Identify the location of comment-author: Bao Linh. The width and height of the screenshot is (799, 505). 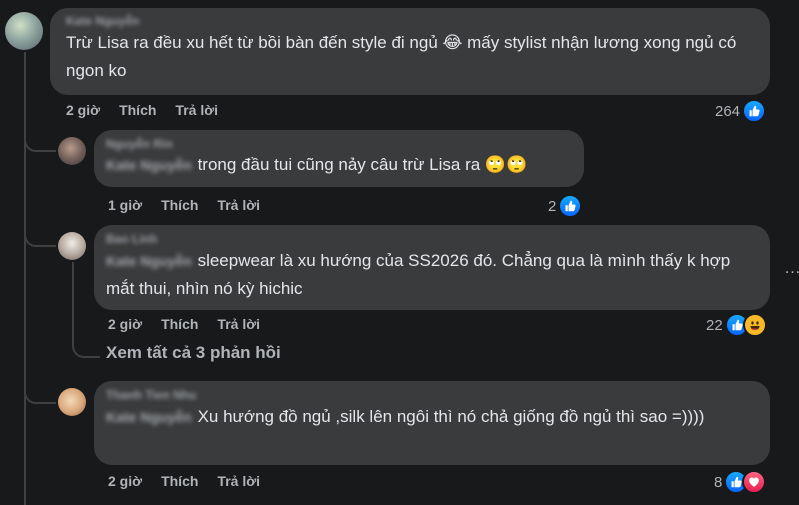
(432, 239).